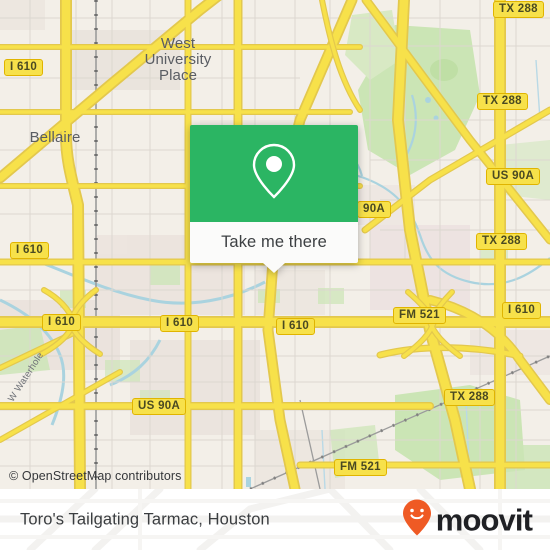  Describe the element at coordinates (501, 241) in the screenshot. I see `shield-tx-288-mid-right: TX 288` at that location.